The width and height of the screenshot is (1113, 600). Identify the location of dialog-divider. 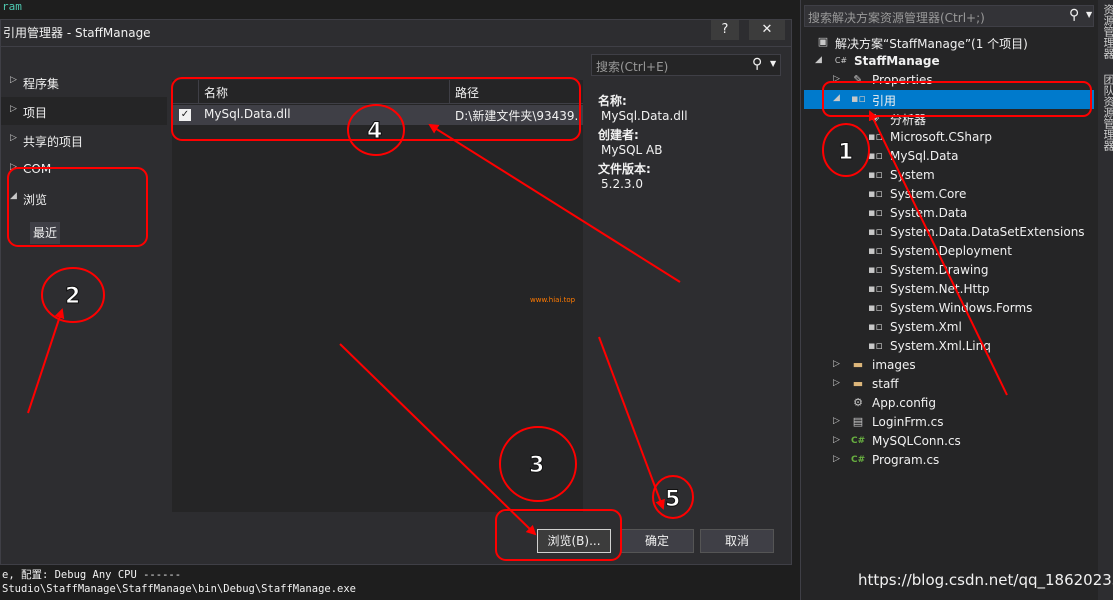
(396, 46).